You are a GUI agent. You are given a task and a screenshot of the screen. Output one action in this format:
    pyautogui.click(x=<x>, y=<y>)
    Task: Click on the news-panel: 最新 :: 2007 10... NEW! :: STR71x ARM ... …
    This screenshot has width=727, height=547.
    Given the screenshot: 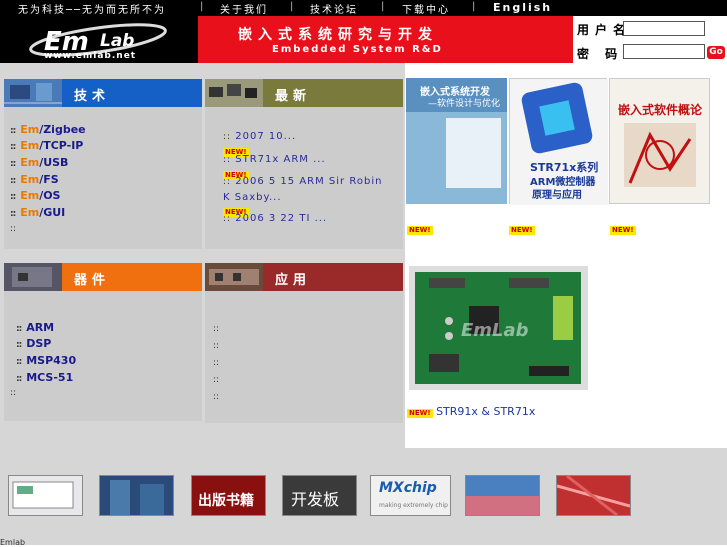 What is the action you would take?
    pyautogui.click(x=304, y=164)
    